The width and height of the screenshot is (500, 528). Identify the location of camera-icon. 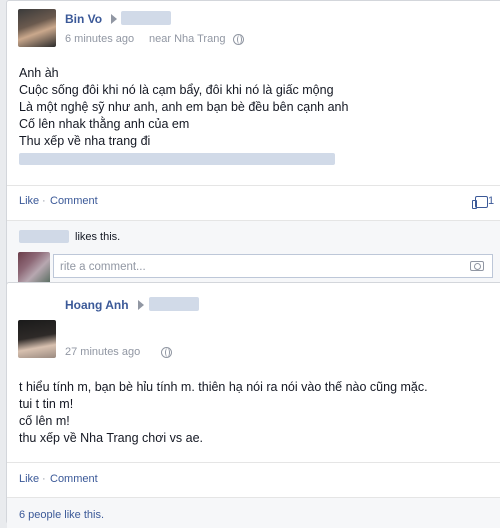
(477, 266).